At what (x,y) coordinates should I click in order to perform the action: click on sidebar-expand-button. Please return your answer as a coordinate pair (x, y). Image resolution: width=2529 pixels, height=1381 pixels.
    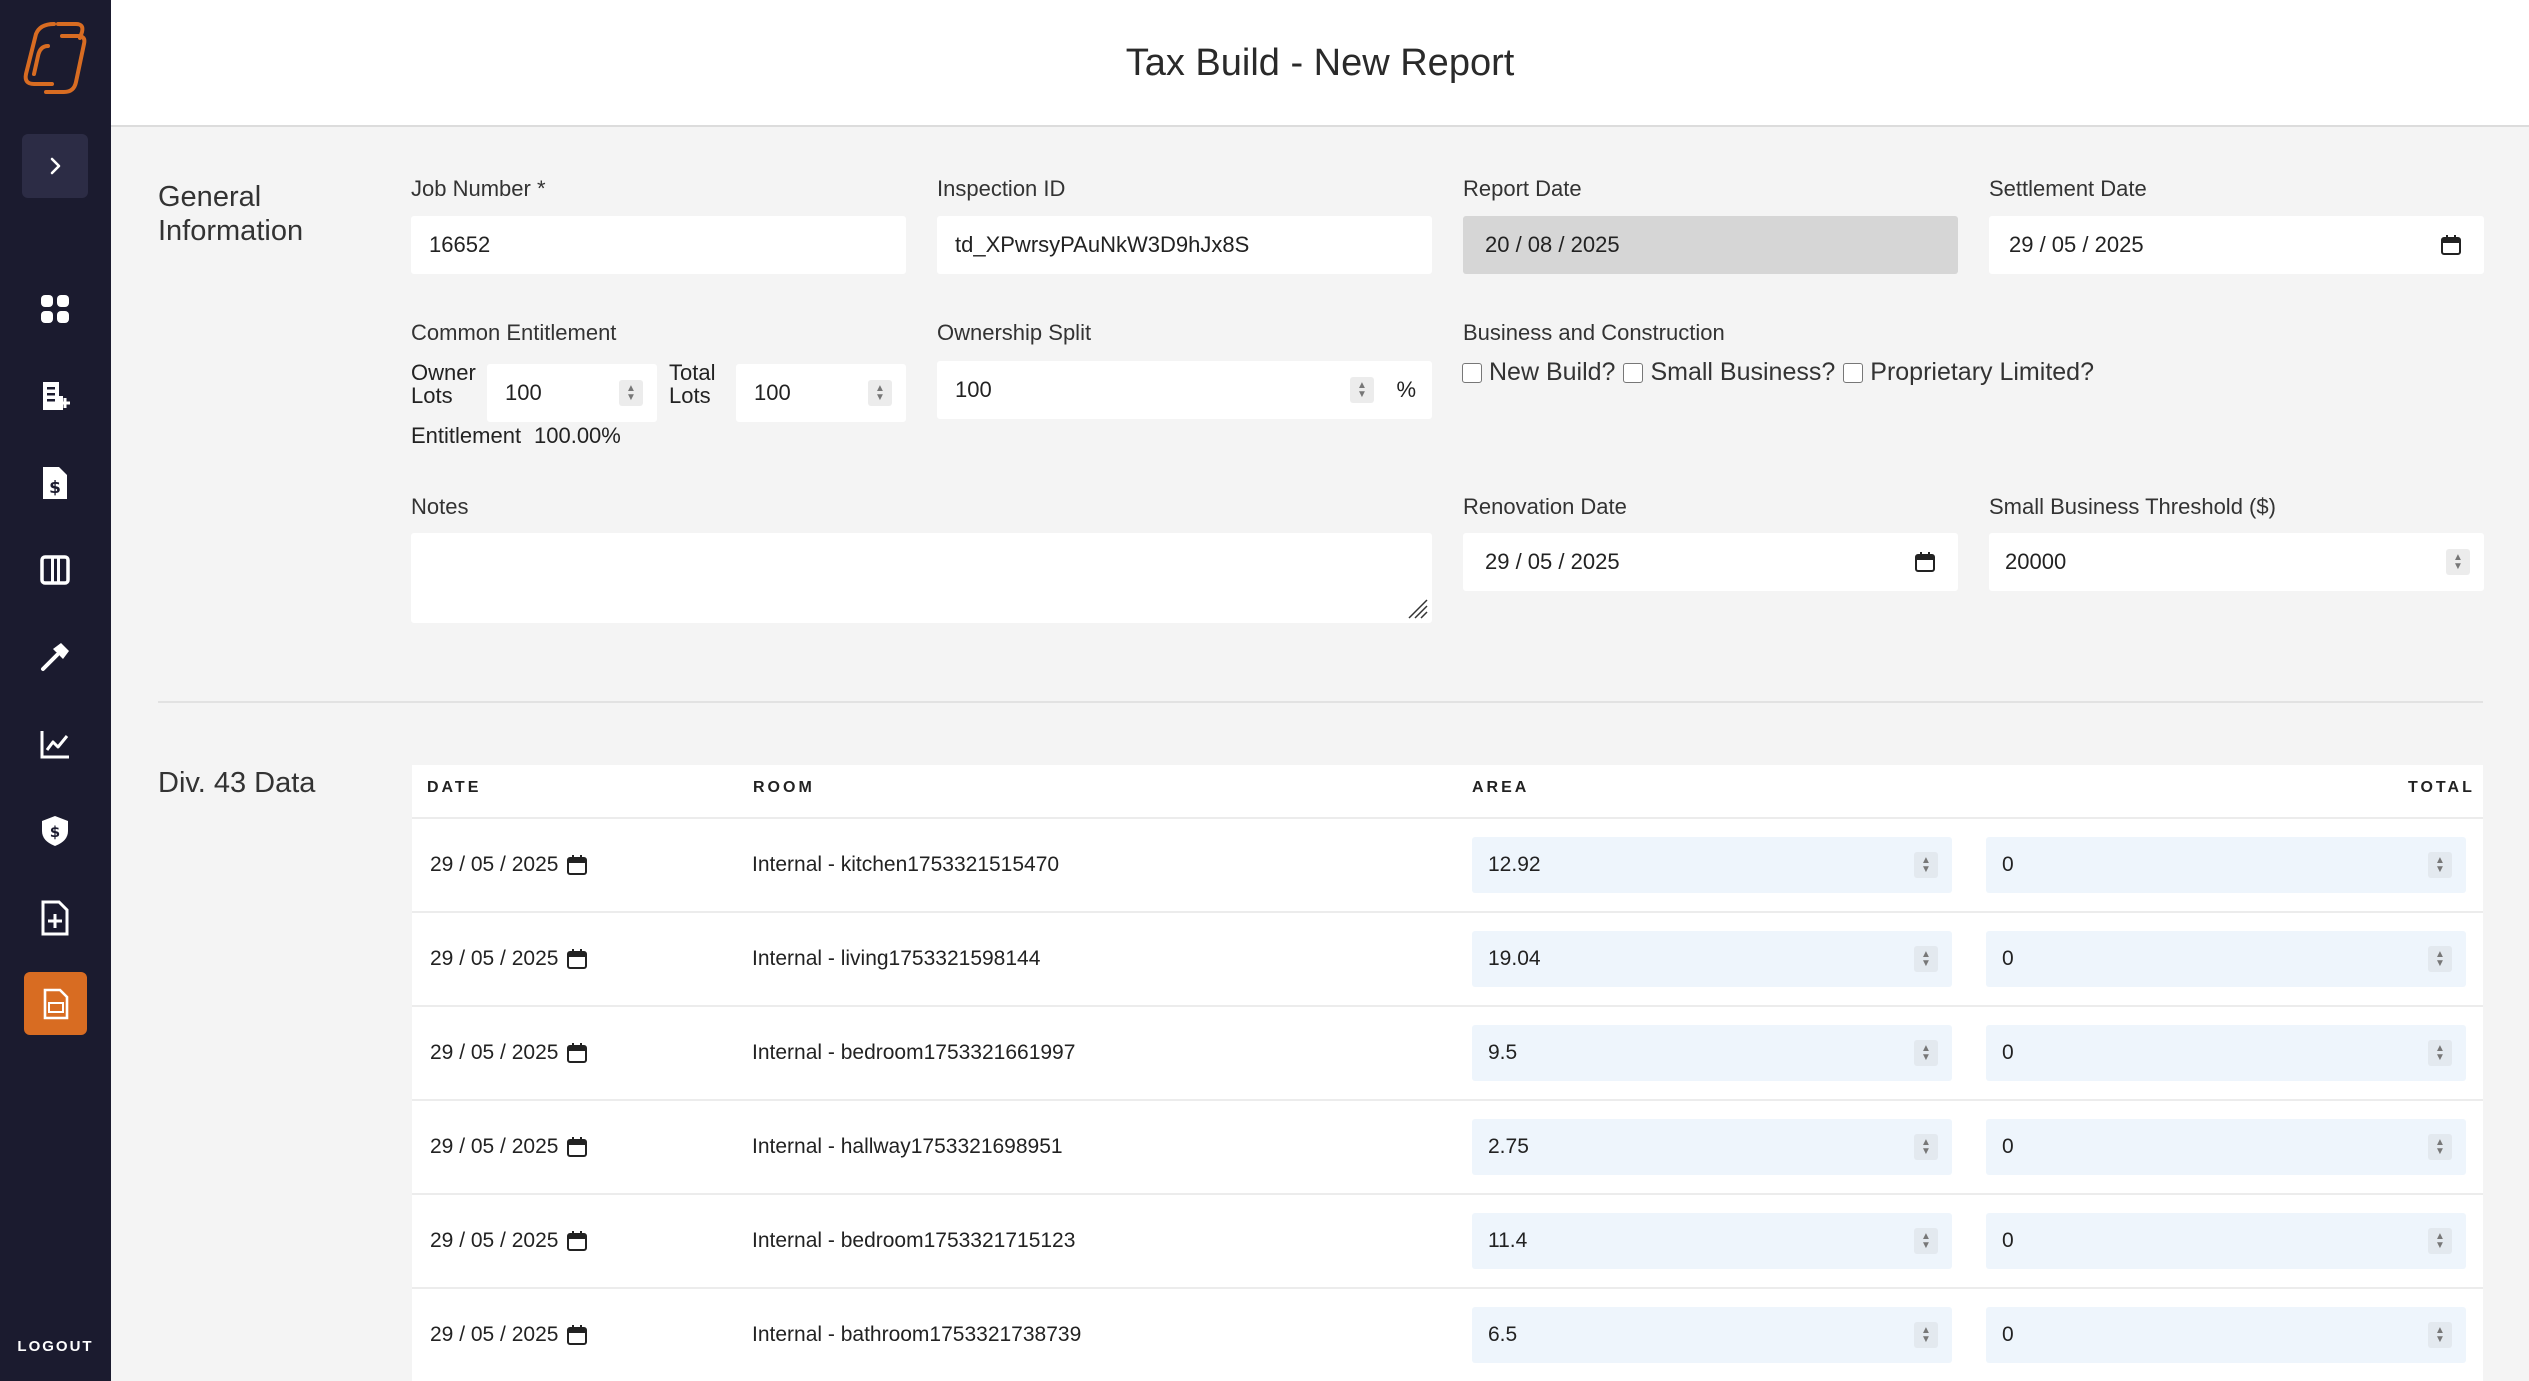
    Looking at the image, I should click on (55, 166).